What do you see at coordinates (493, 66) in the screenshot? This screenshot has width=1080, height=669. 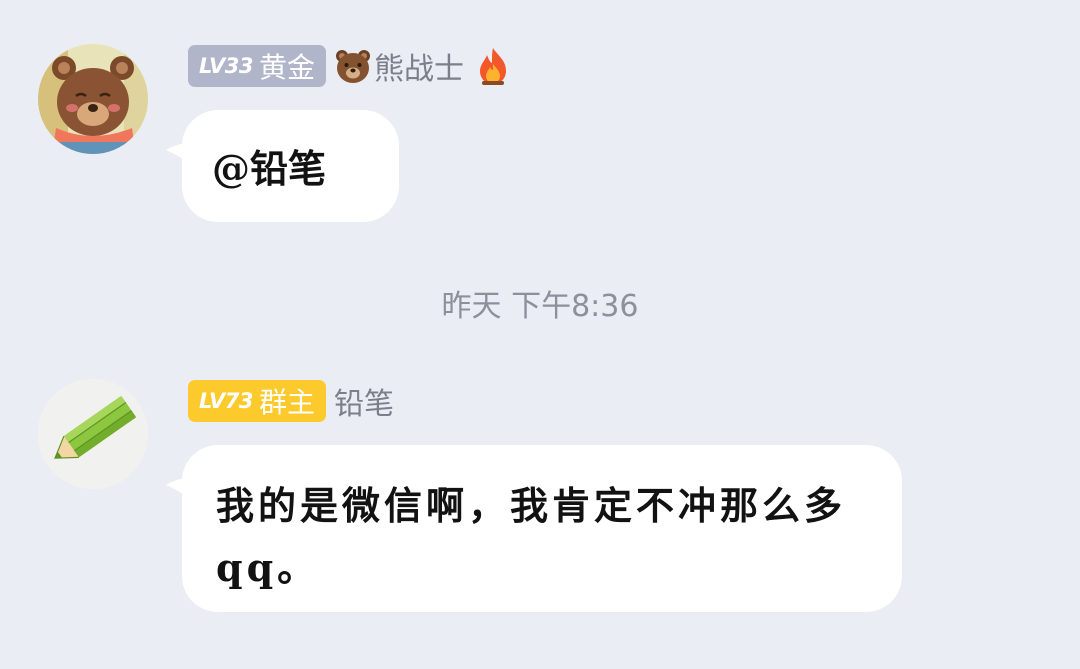 I see `fire-icon` at bounding box center [493, 66].